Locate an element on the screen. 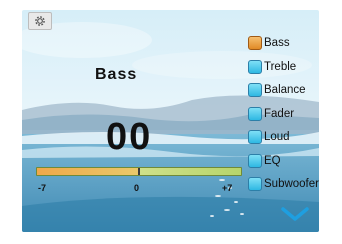 Image resolution: width=342 pixels, height=244 pixels. menu-item-subwoofer: Subwoofer is located at coordinates (283, 184).